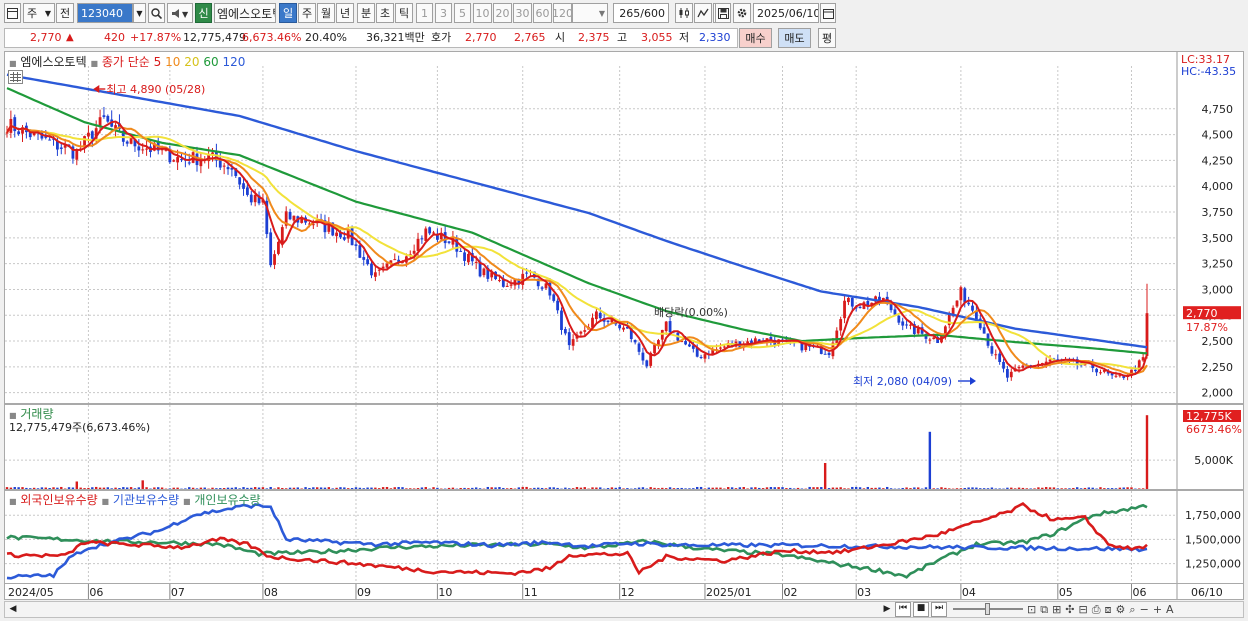  I want to click on layout-icon: ⊡, so click(1031, 609).